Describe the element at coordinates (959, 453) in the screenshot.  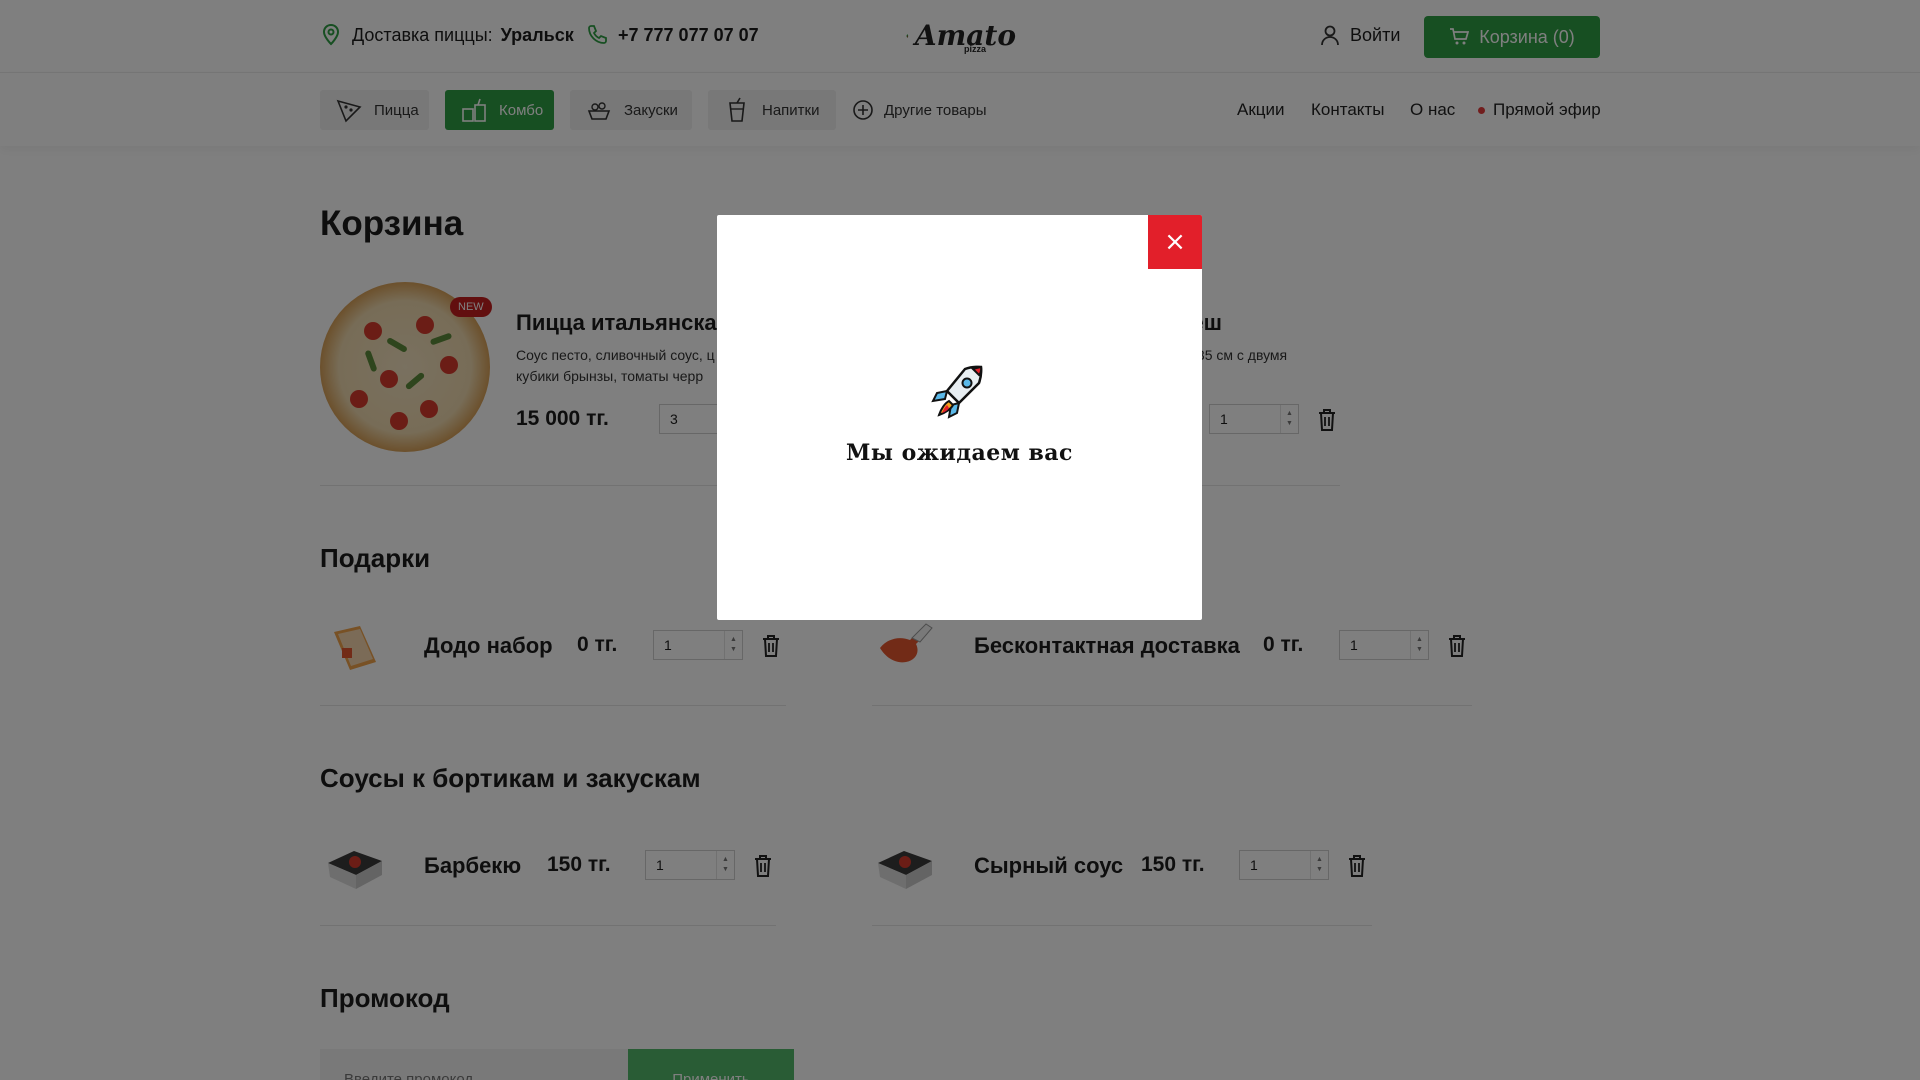
I see `modal-message: Мы ожидаем вас` at that location.